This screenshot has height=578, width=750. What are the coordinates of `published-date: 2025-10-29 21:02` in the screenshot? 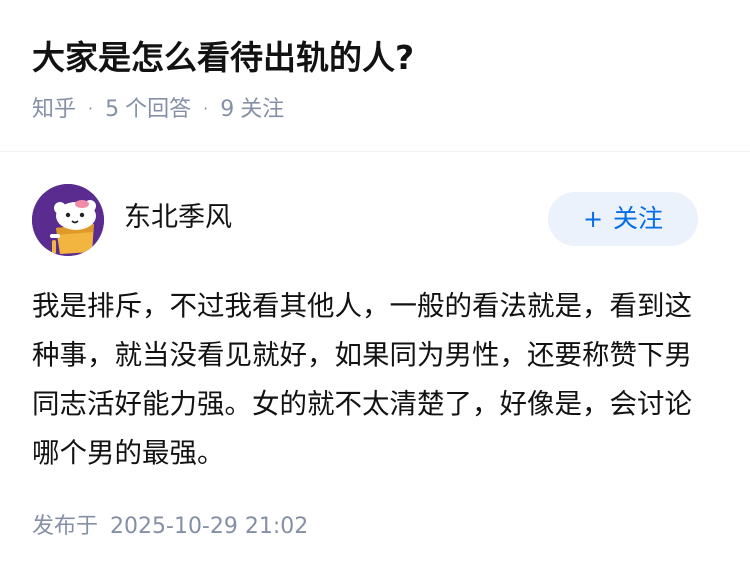 It's located at (209, 526).